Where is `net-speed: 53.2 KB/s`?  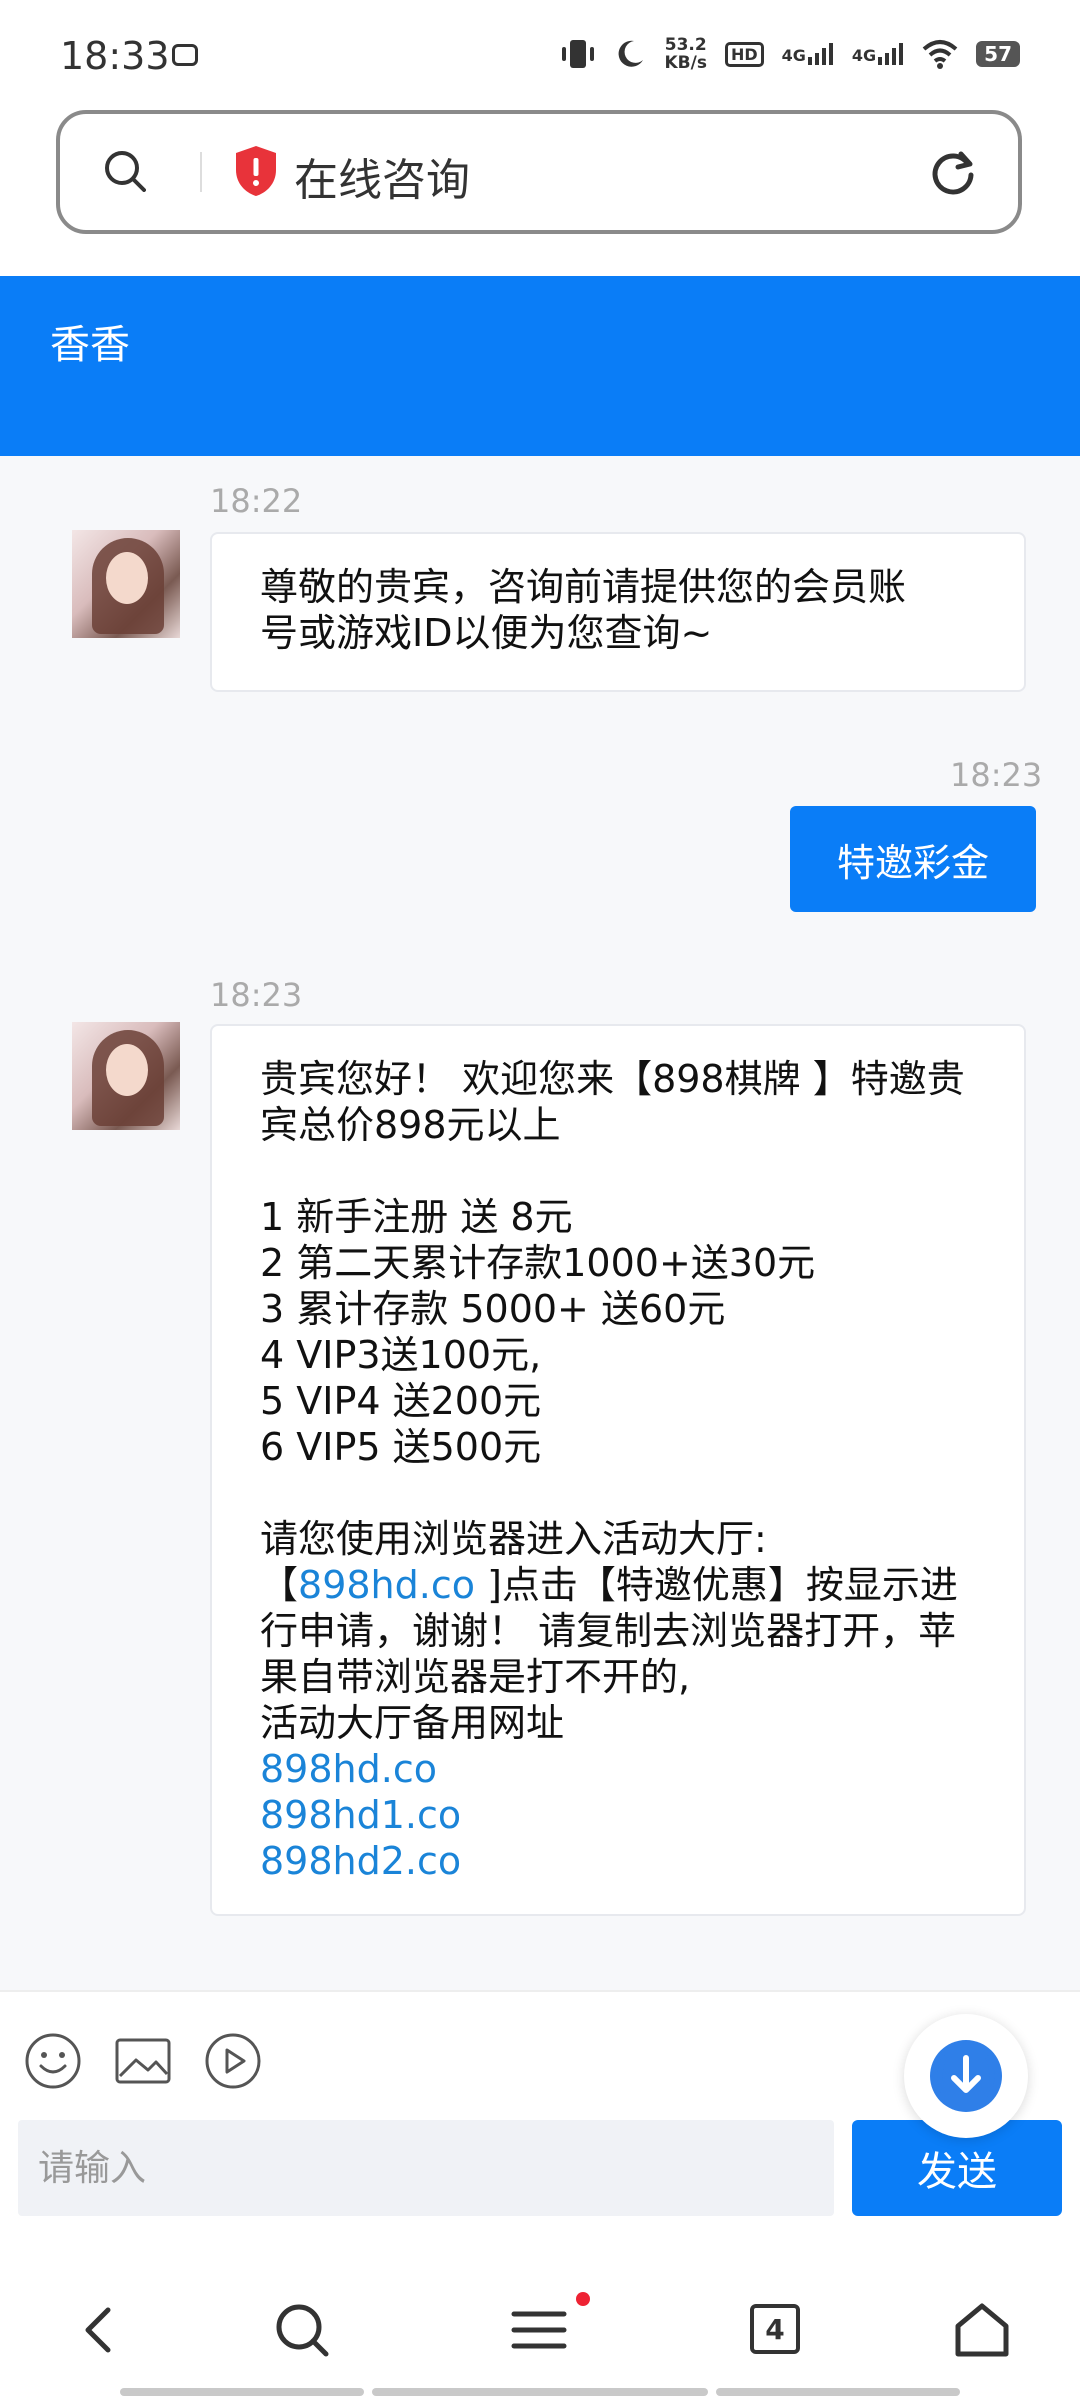
net-speed: 53.2 KB/s is located at coordinates (685, 54).